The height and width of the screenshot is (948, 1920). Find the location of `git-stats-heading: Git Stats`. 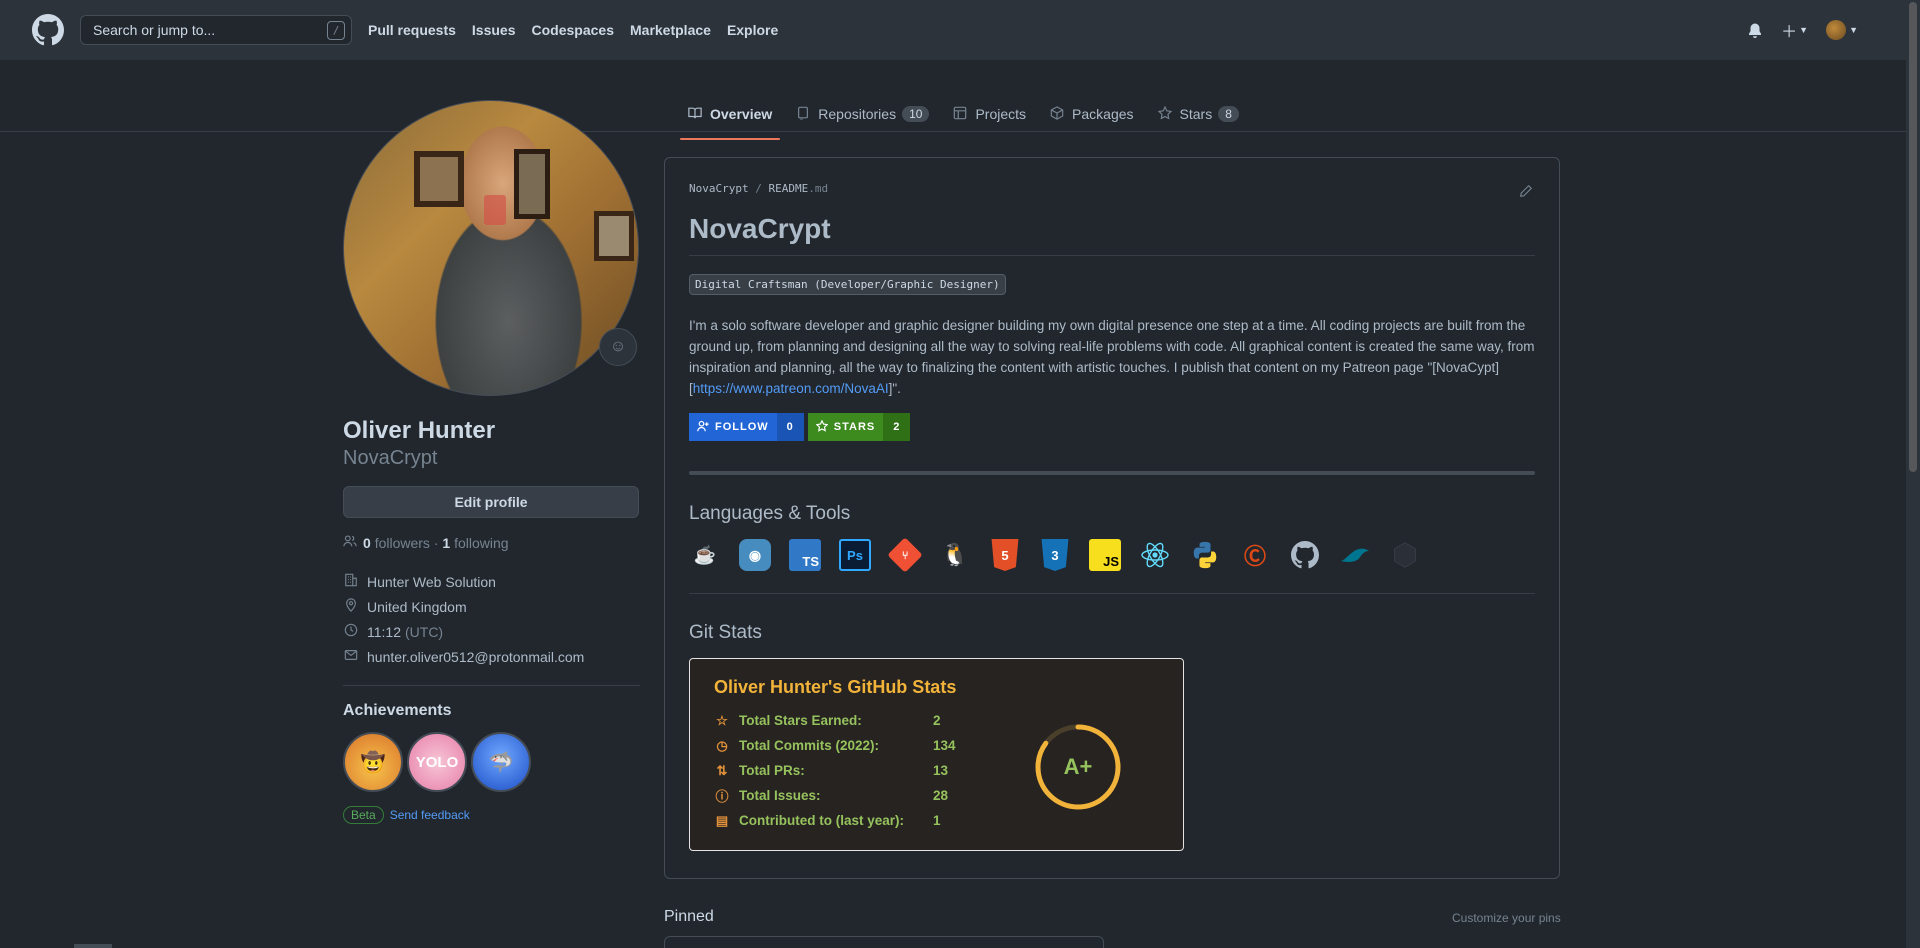

git-stats-heading: Git Stats is located at coordinates (725, 632).